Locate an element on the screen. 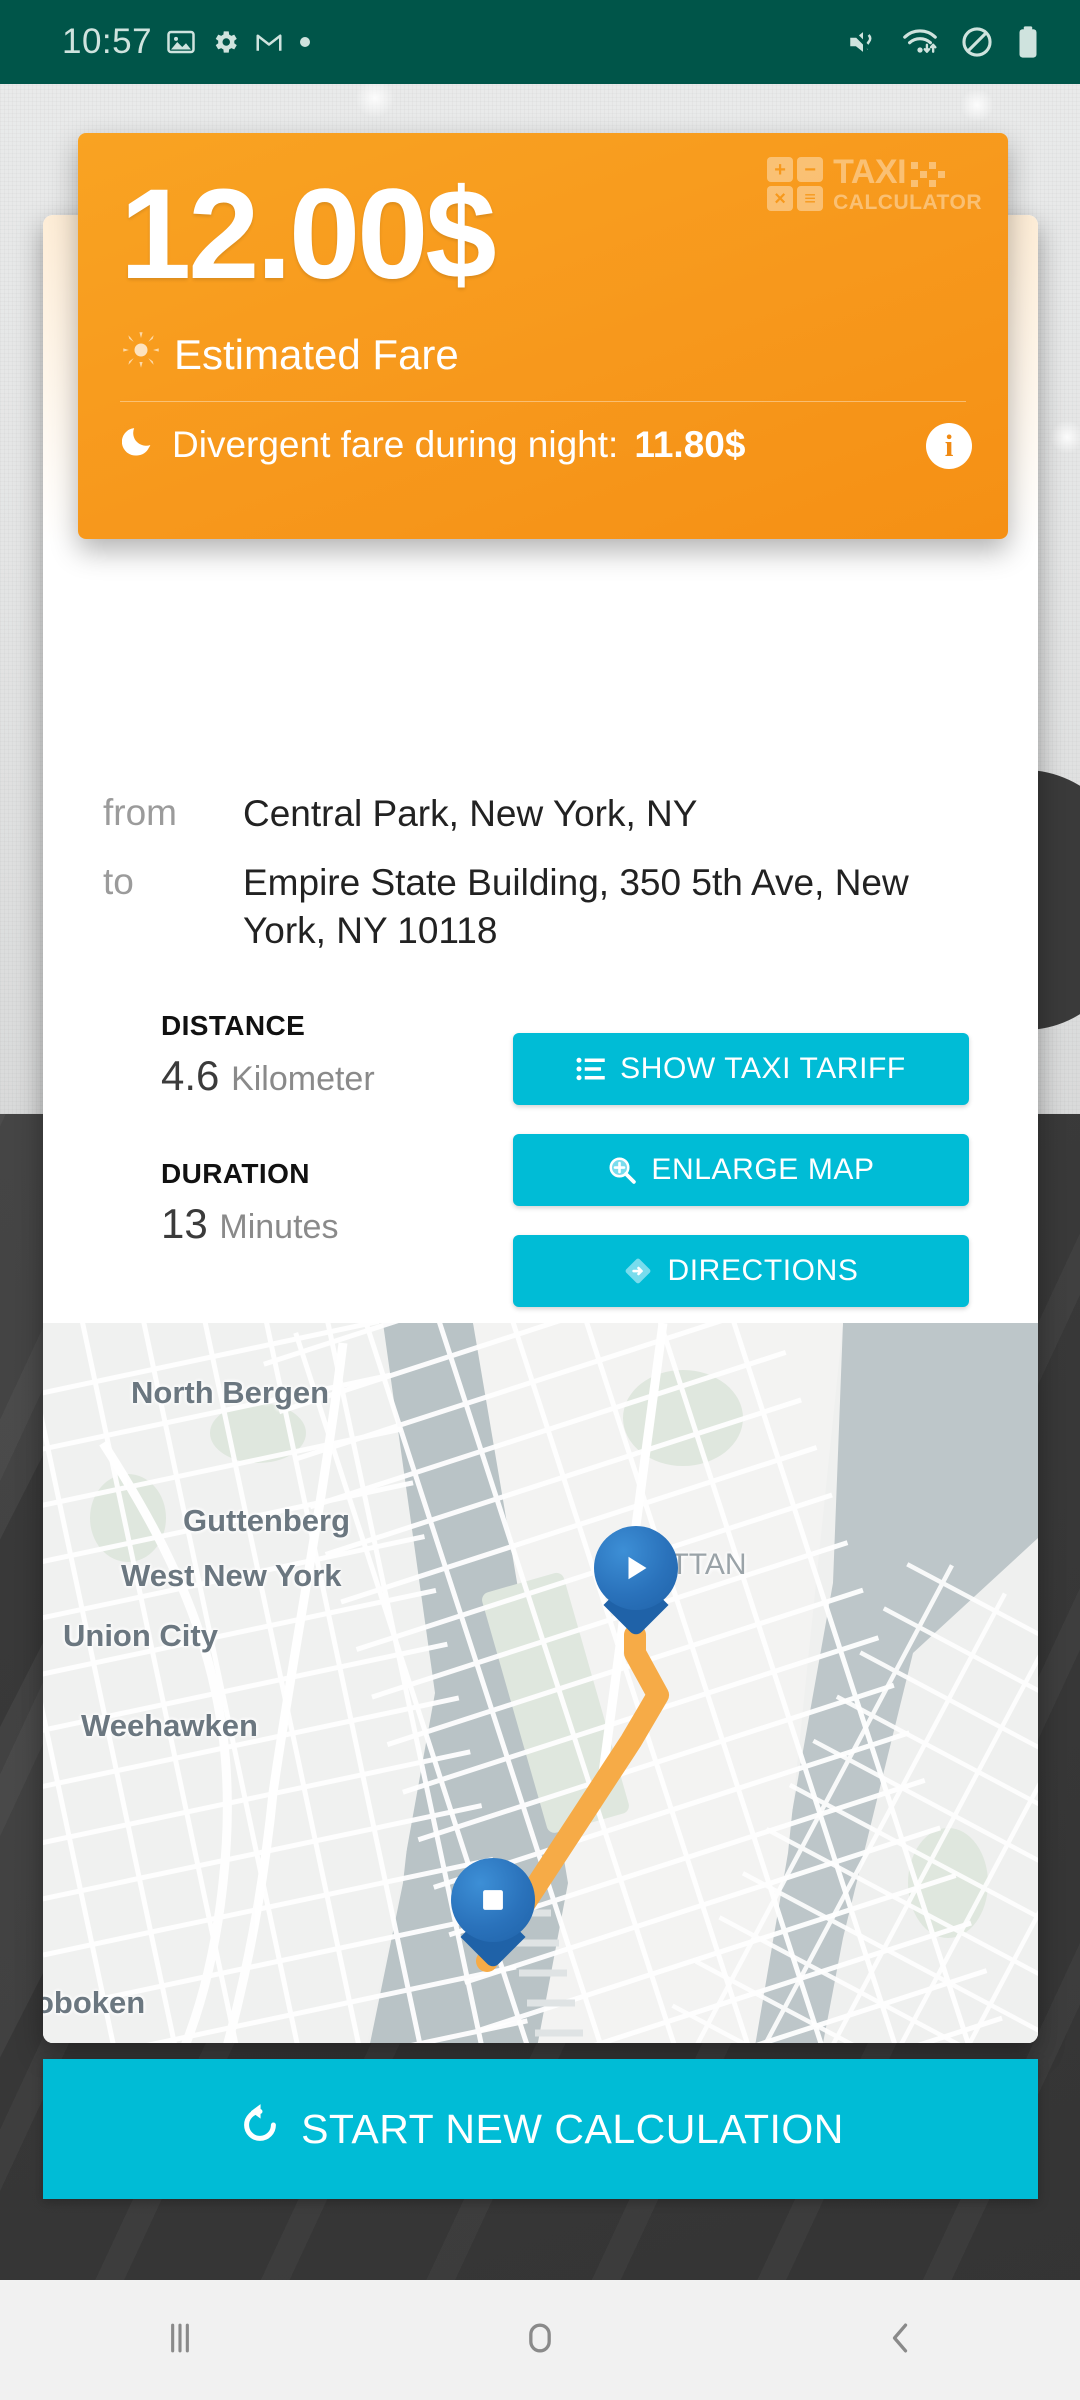 The image size is (1080, 2400). fare-amount: 12.00$ is located at coordinates (308, 234).